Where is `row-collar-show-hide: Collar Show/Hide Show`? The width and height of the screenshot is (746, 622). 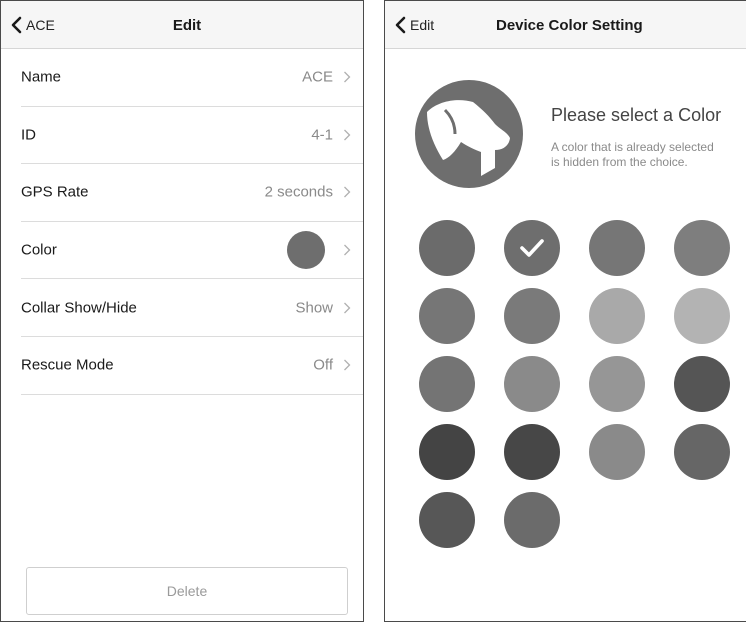
row-collar-show-hide: Collar Show/Hide Show is located at coordinates (192, 308).